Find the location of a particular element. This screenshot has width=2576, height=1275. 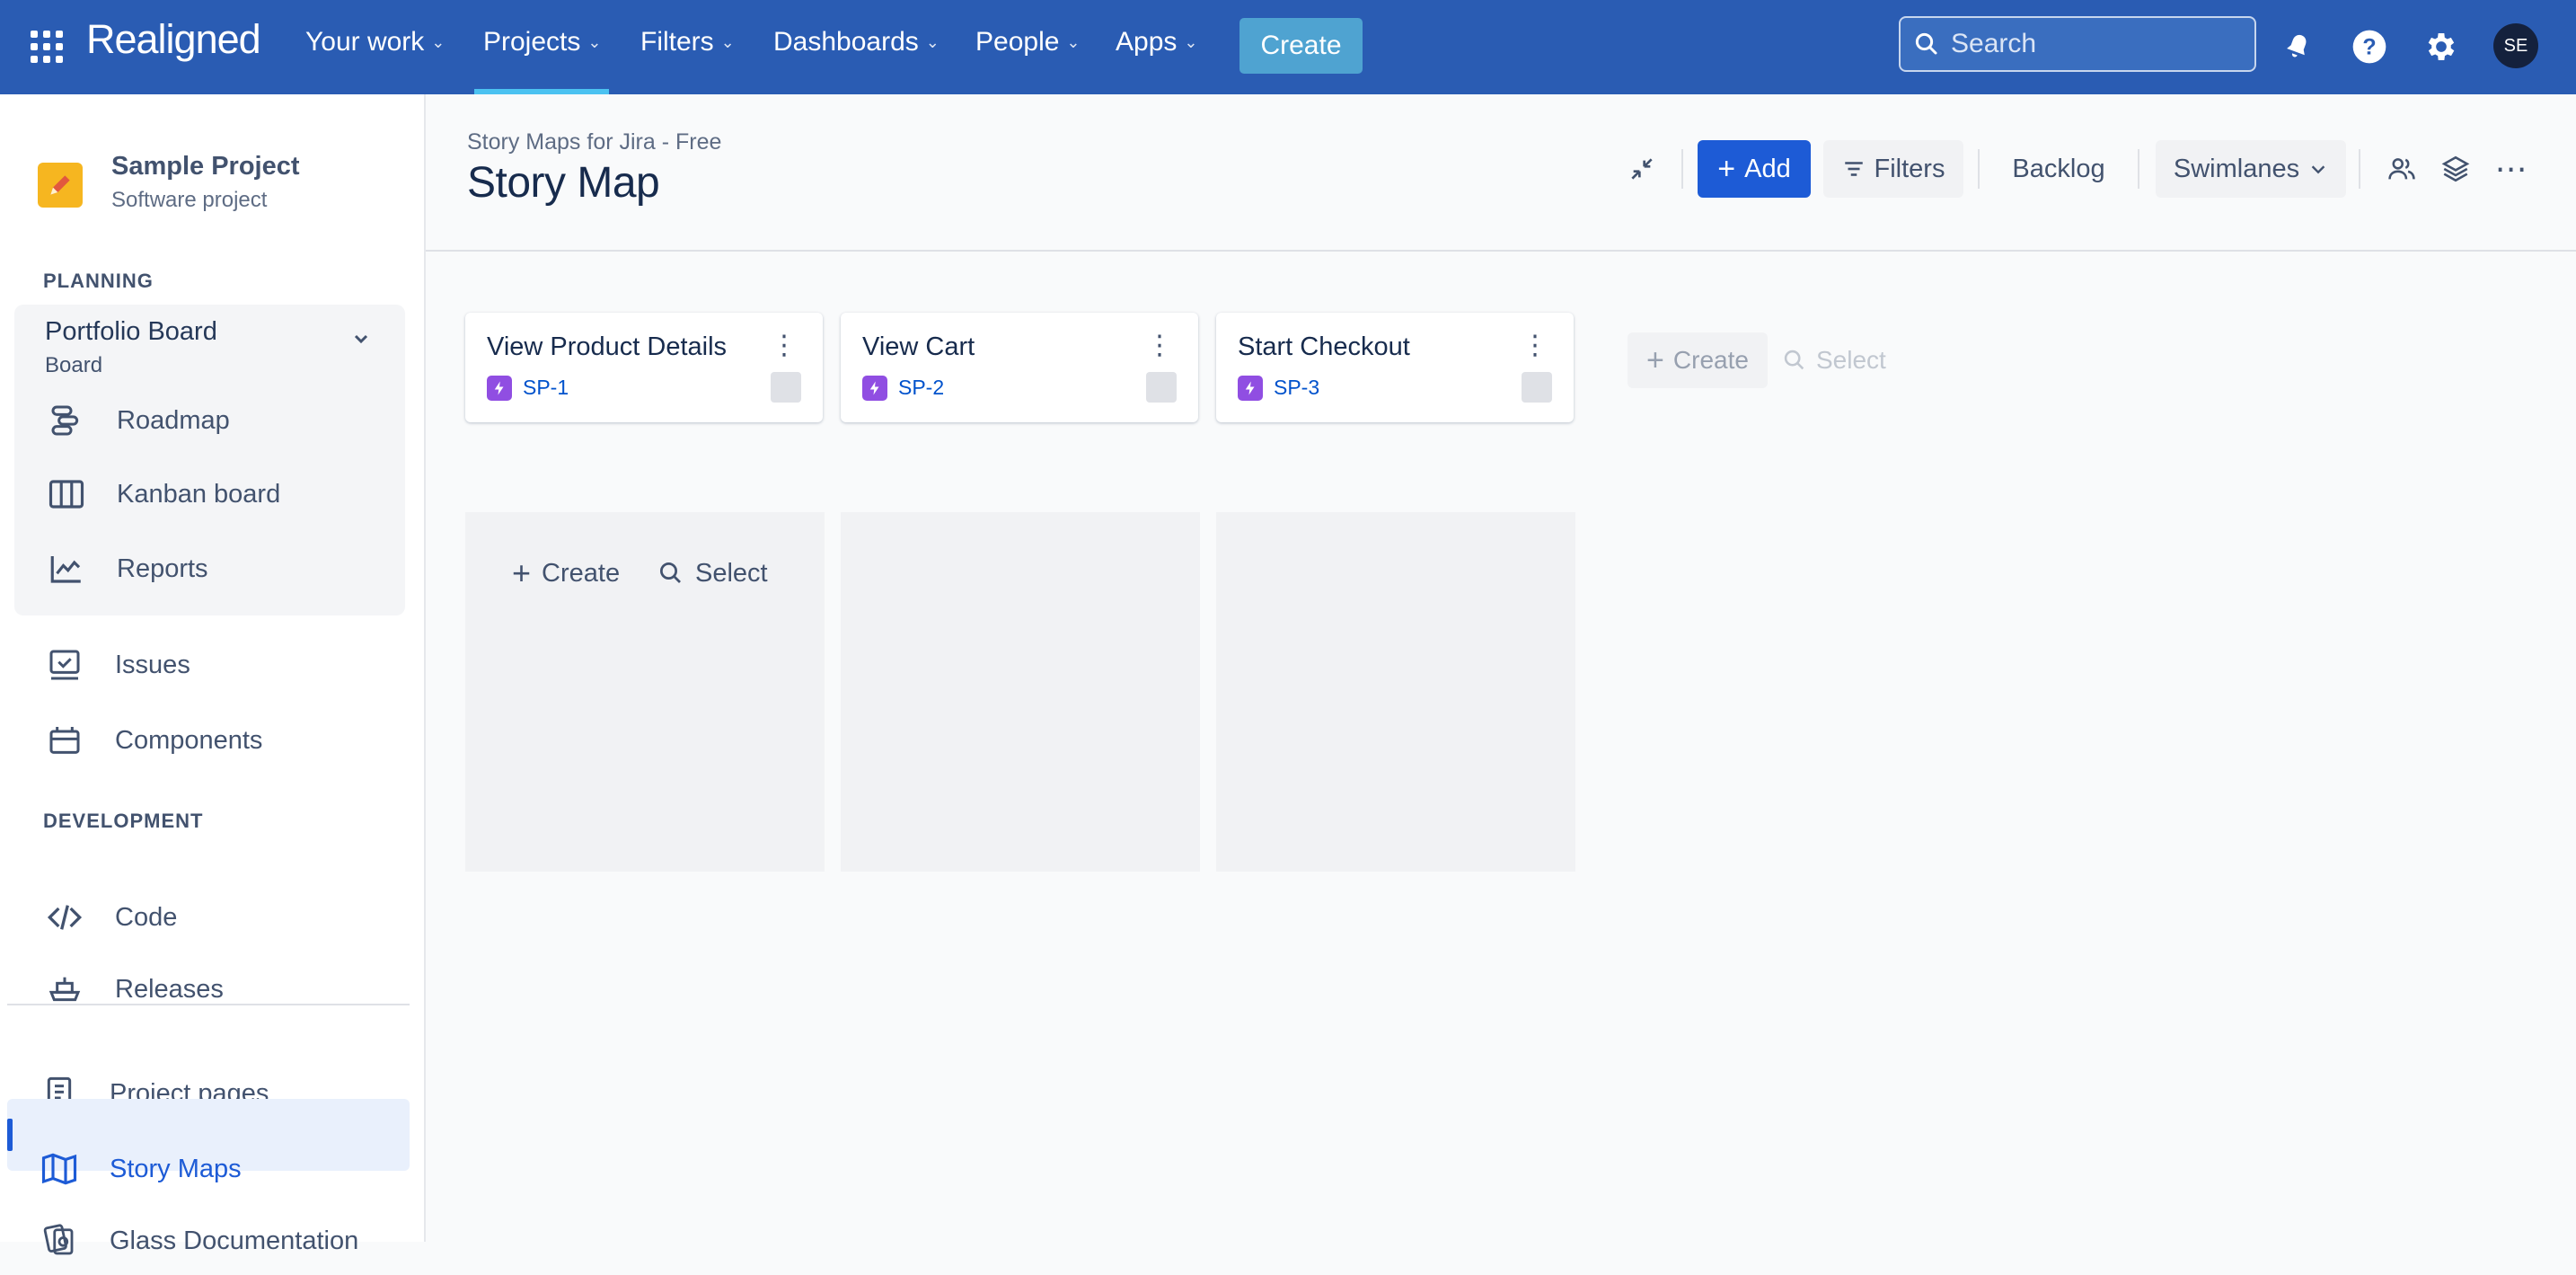

create-button: Create is located at coordinates (1301, 46).